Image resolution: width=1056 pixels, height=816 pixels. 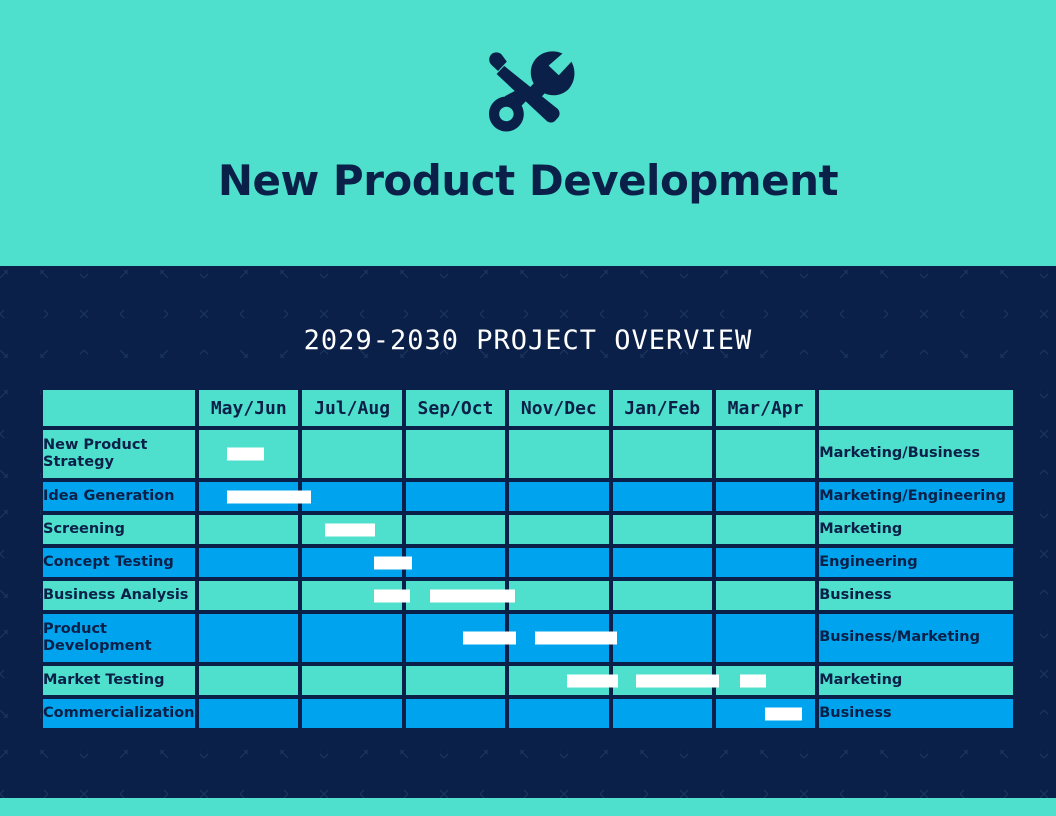 What do you see at coordinates (119, 408) in the screenshot?
I see `header-cell-task` at bounding box center [119, 408].